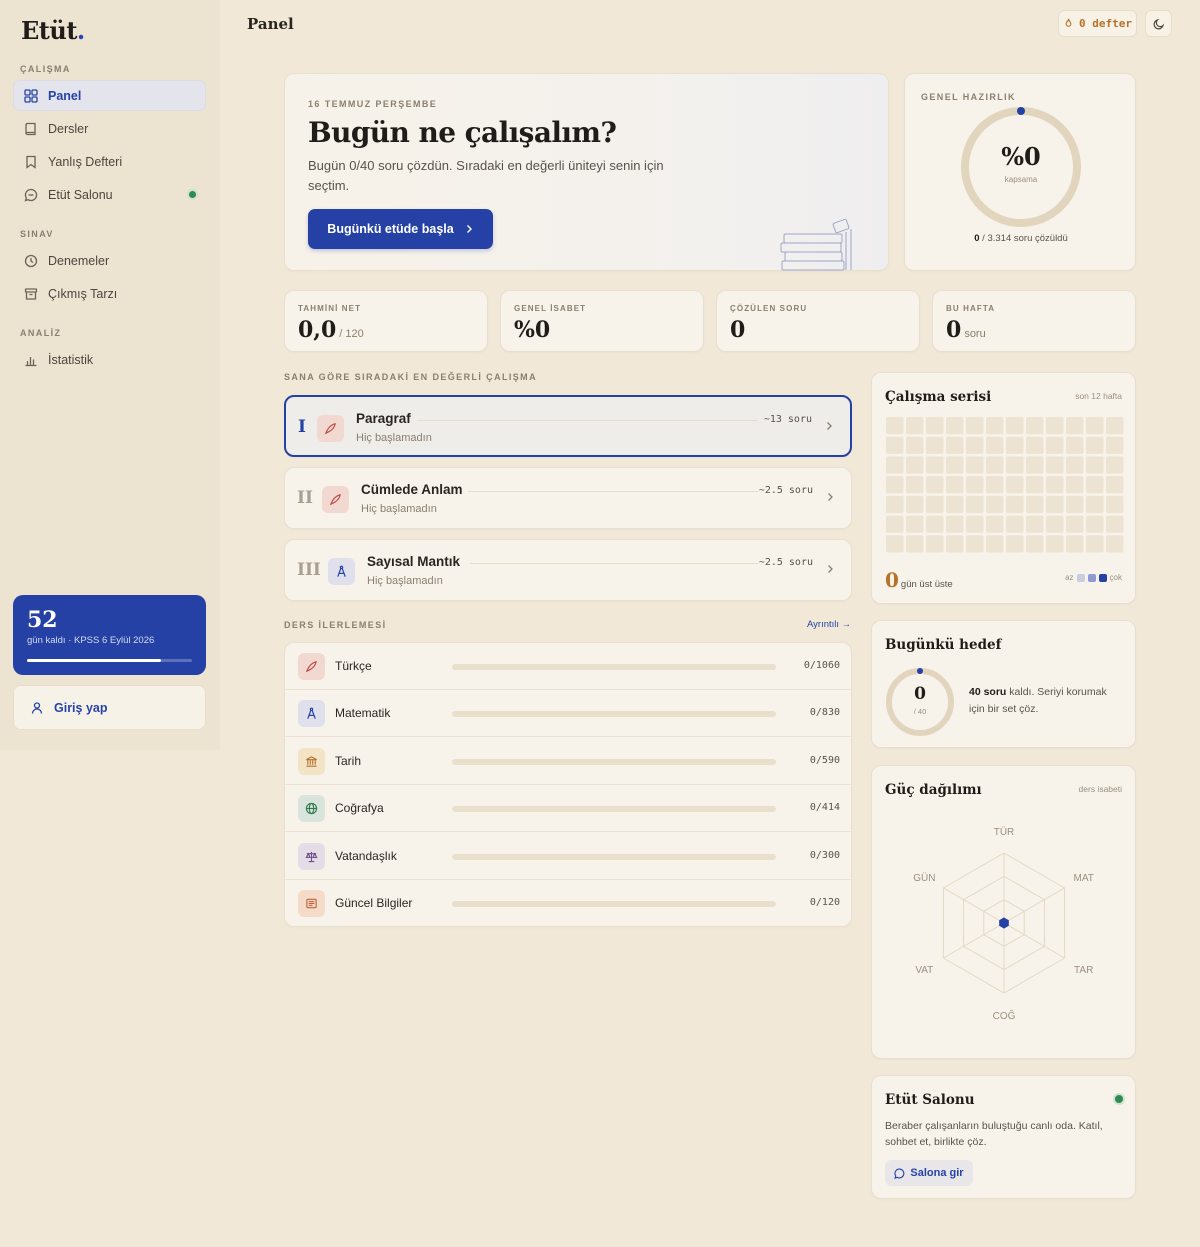  I want to click on defter-button: 0 defter, so click(1097, 23).